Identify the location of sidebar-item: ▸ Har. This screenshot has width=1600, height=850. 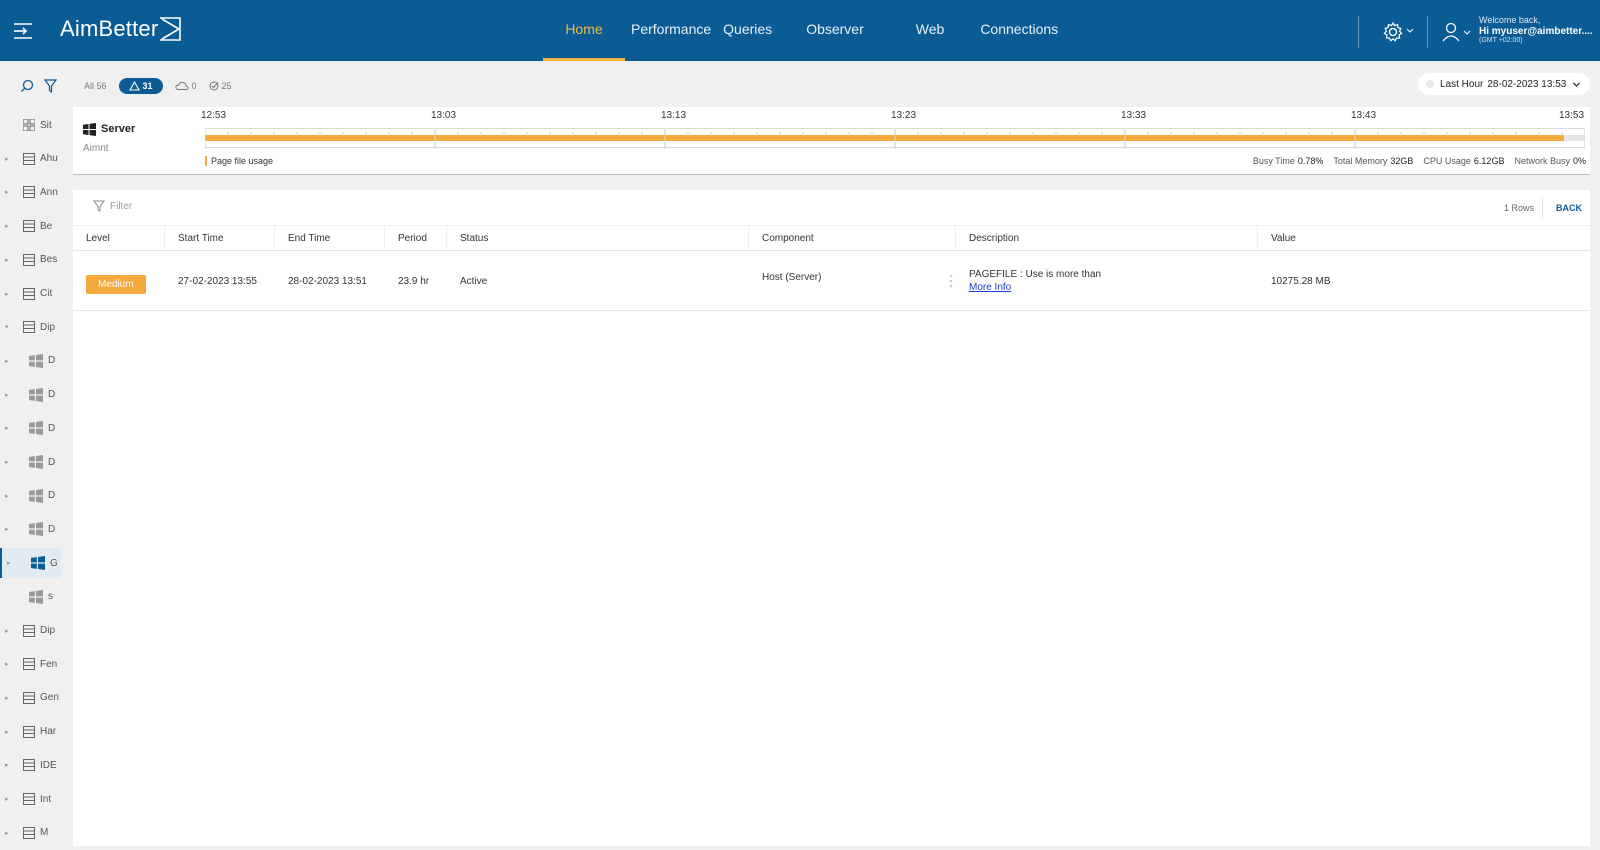
(30, 732).